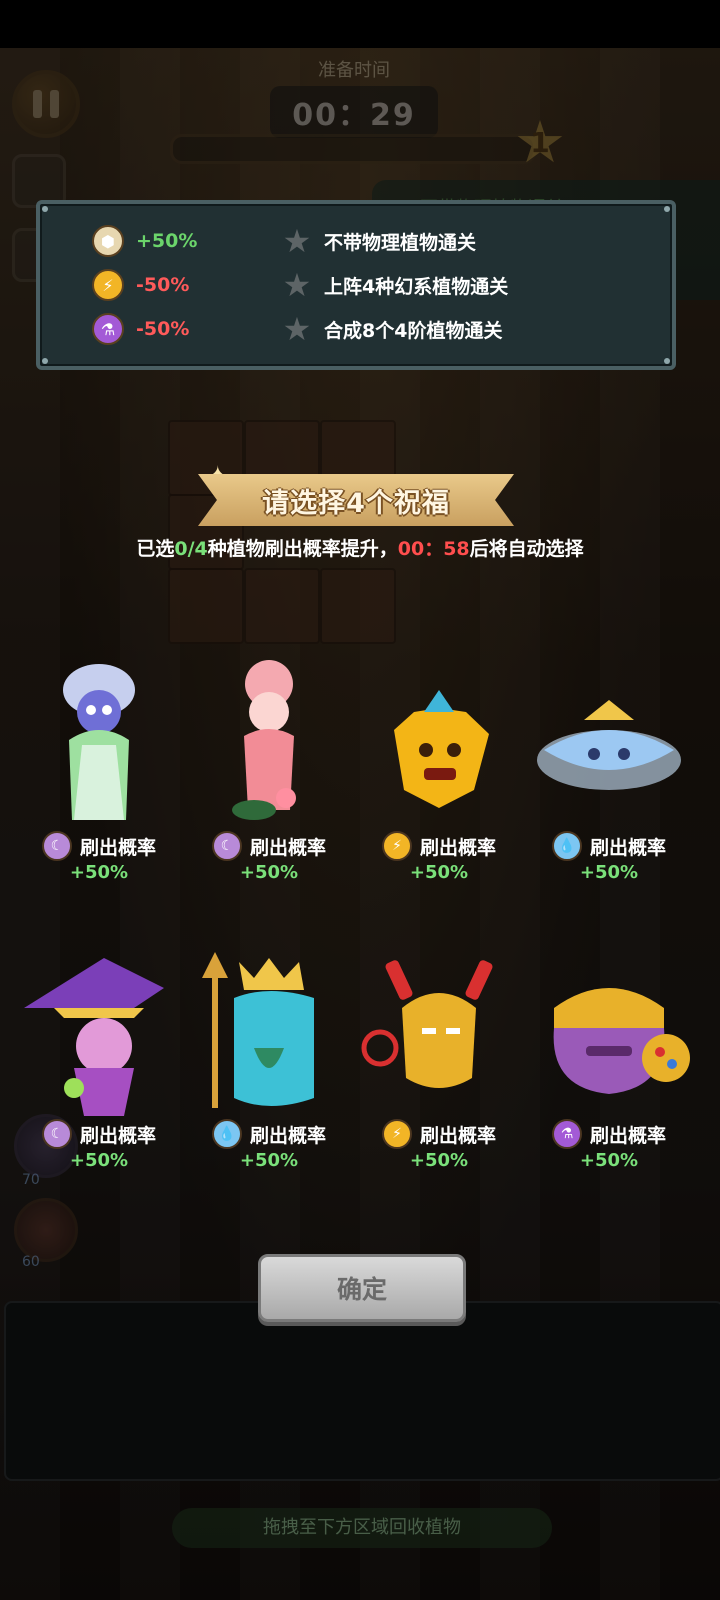 This screenshot has width=720, height=1600. What do you see at coordinates (258, 1030) in the screenshot?
I see `trident-king-plant-art` at bounding box center [258, 1030].